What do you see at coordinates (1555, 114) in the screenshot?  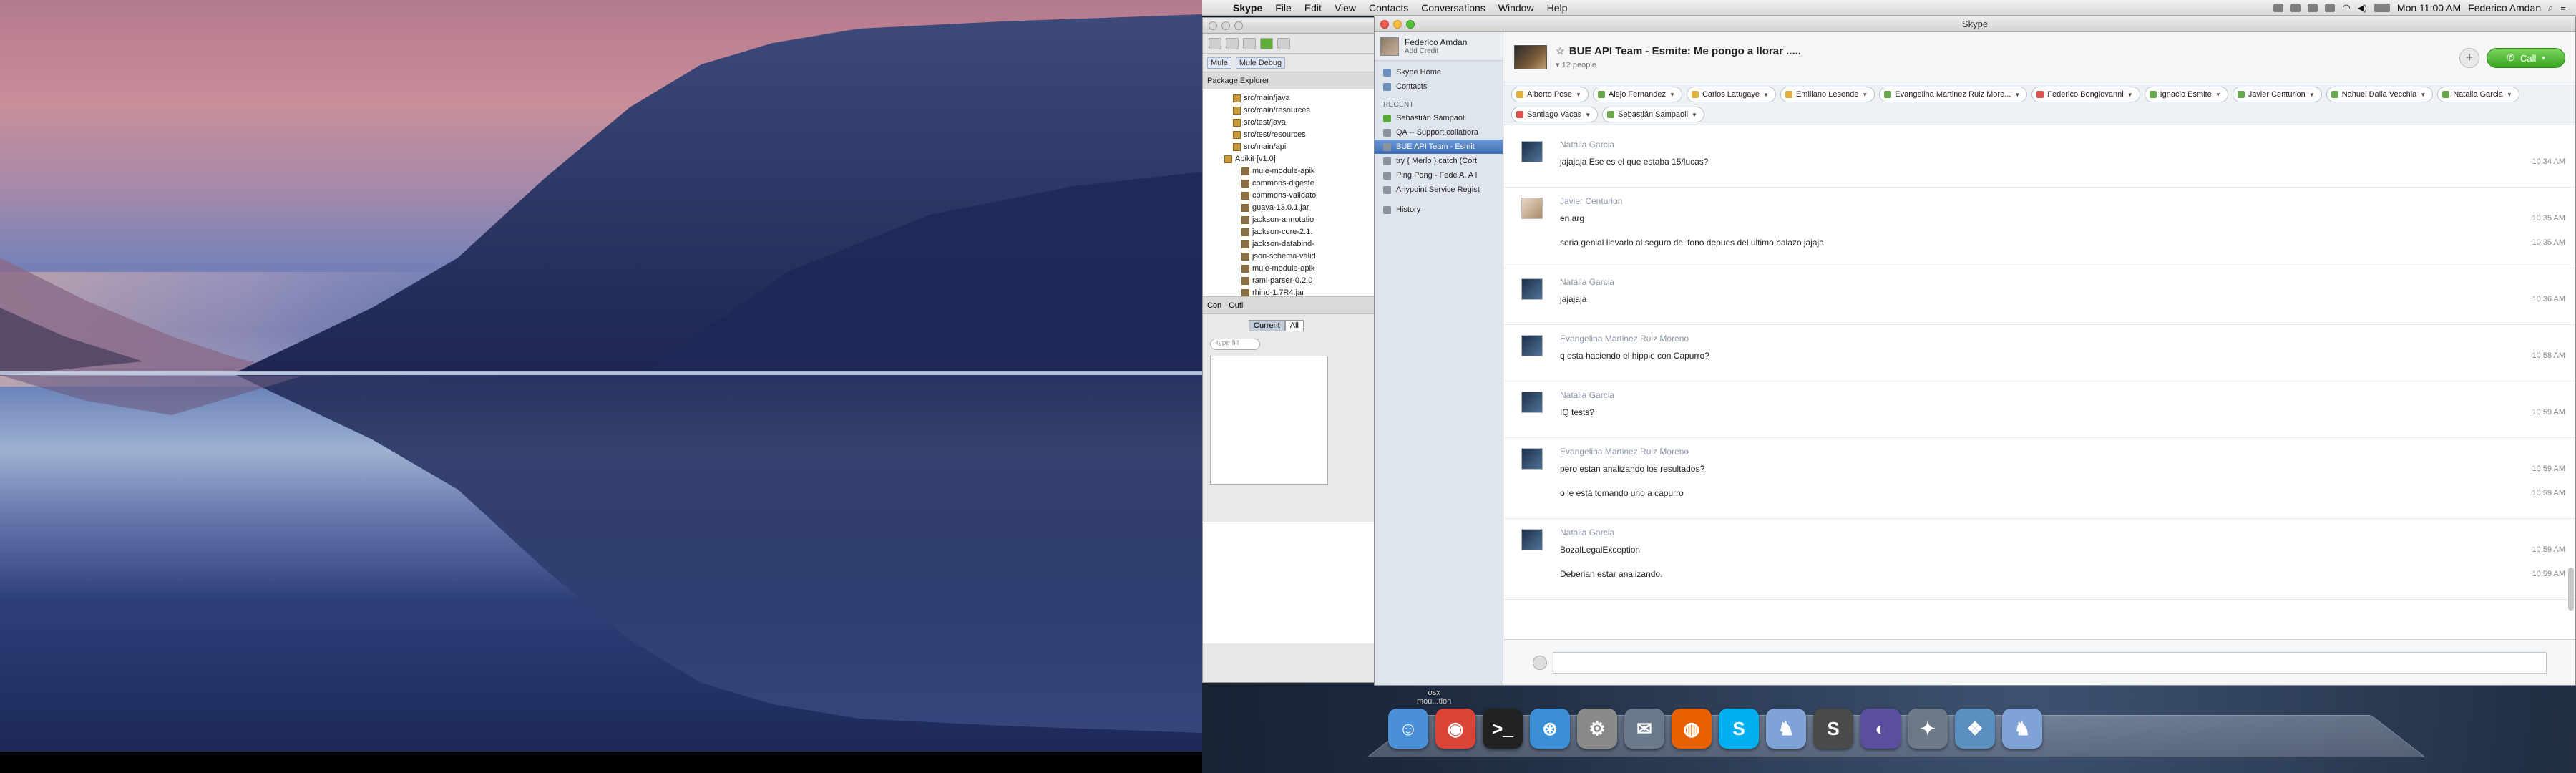 I see `participant-pill: Santiago Vacas ▼` at bounding box center [1555, 114].